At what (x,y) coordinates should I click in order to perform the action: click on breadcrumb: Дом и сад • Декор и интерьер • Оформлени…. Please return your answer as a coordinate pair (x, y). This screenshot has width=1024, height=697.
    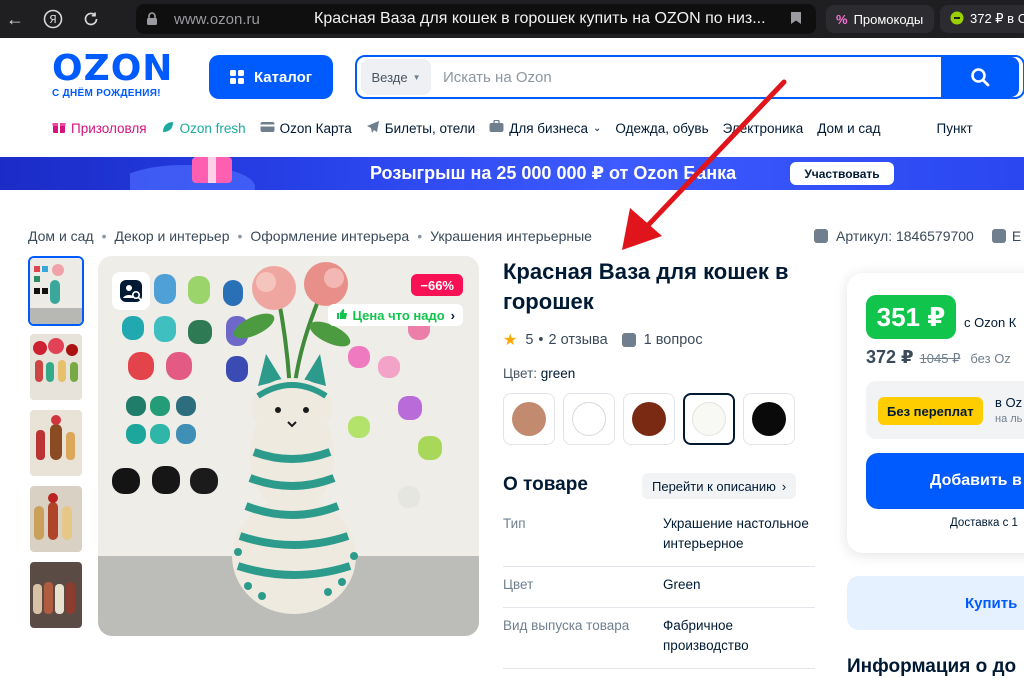
    Looking at the image, I should click on (310, 236).